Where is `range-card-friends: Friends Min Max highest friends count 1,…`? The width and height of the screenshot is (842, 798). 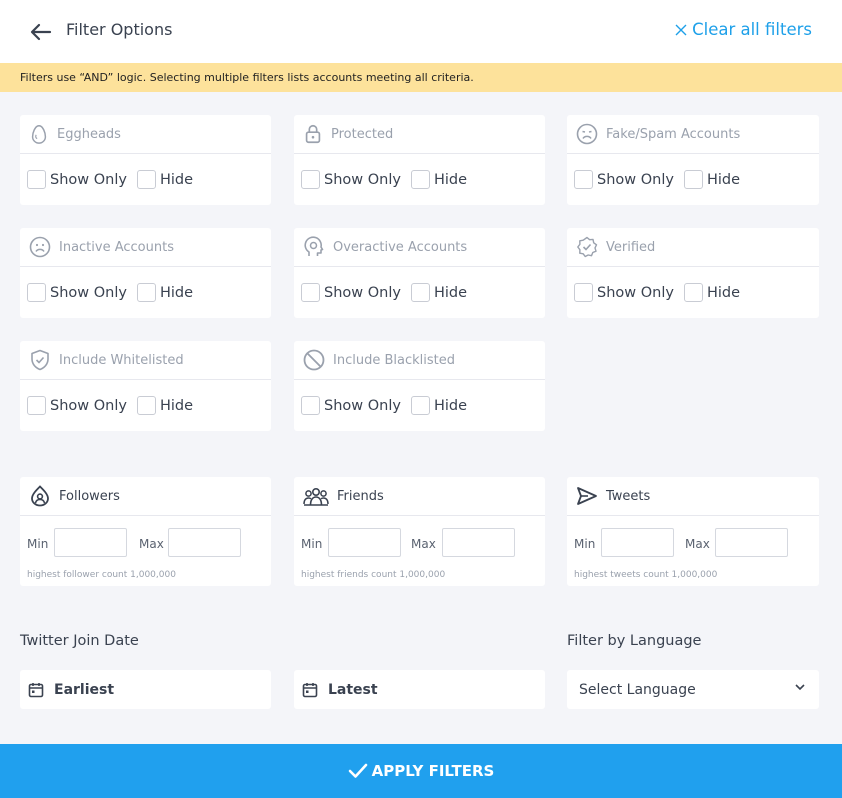 range-card-friends: Friends Min Max highest friends count 1,… is located at coordinates (419, 531).